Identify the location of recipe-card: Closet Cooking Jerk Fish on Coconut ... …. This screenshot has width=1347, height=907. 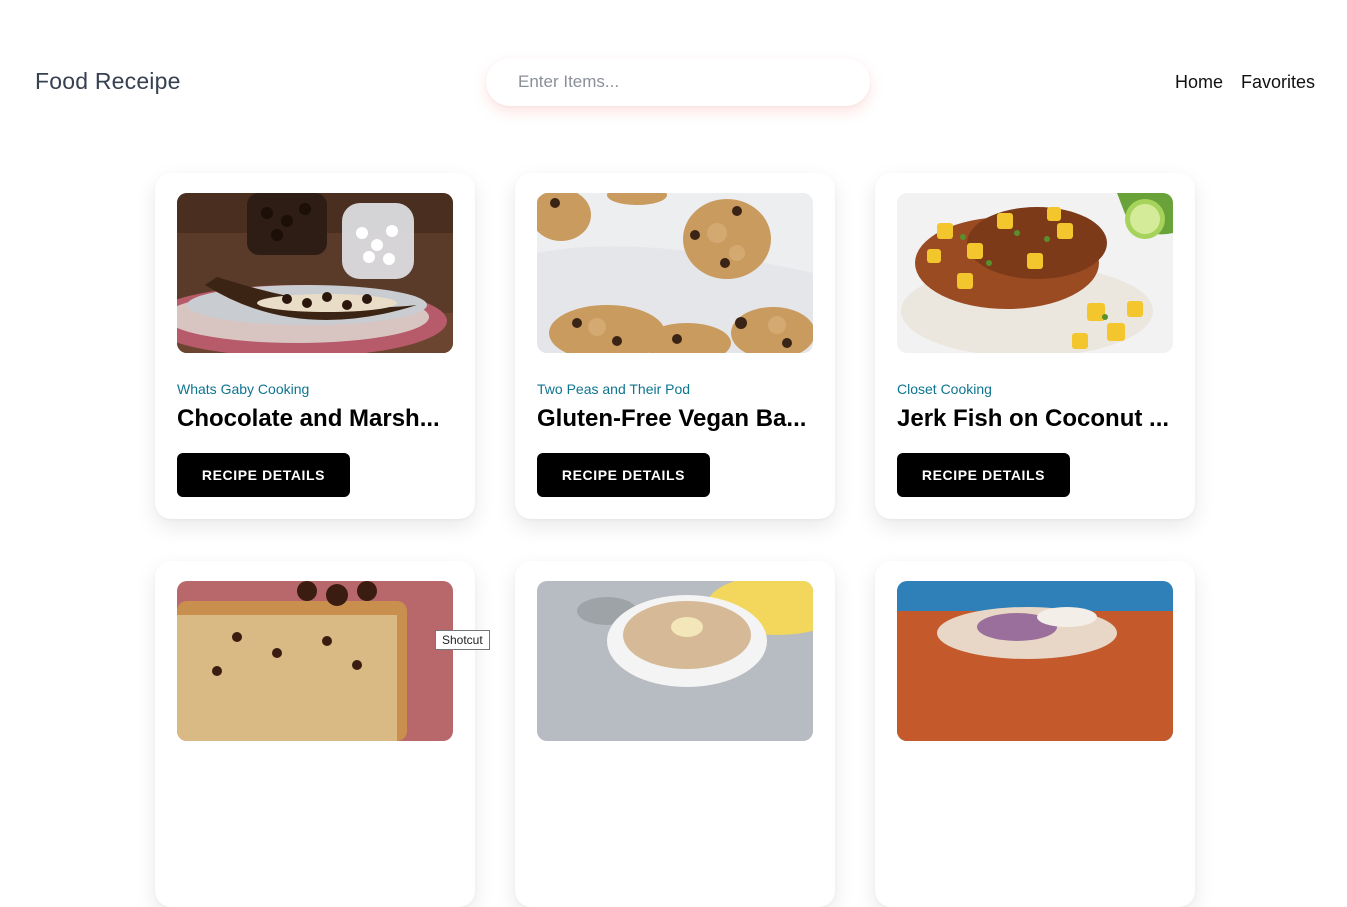
(1035, 346).